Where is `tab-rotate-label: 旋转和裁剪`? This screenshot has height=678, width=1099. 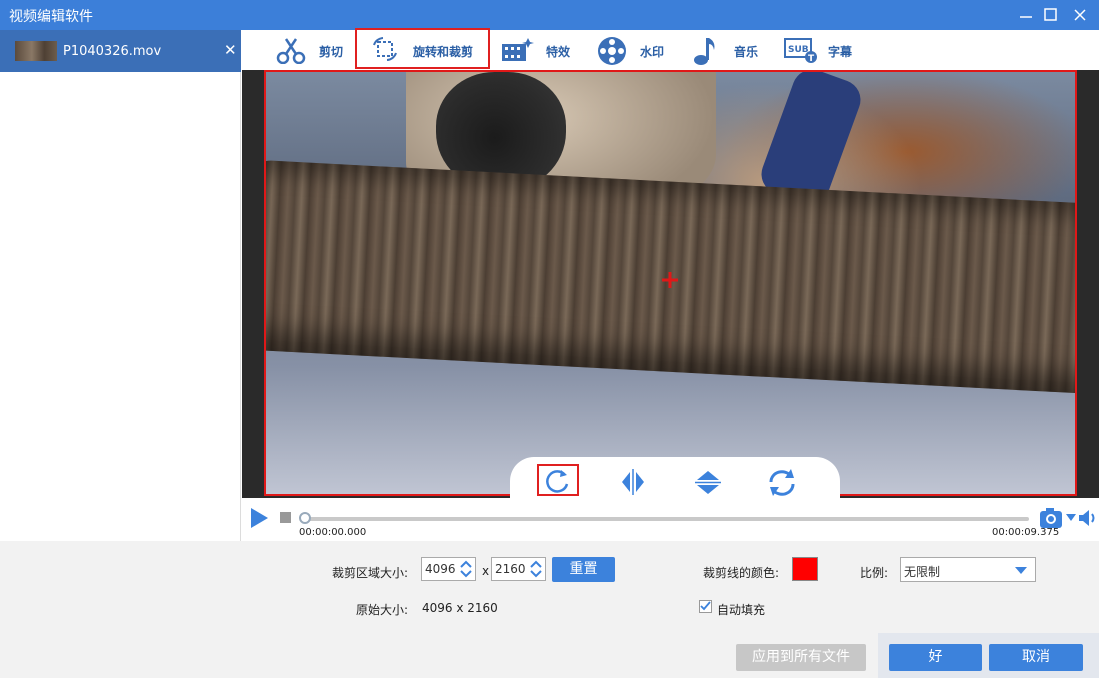
tab-rotate-label: 旋转和裁剪 is located at coordinates (443, 52).